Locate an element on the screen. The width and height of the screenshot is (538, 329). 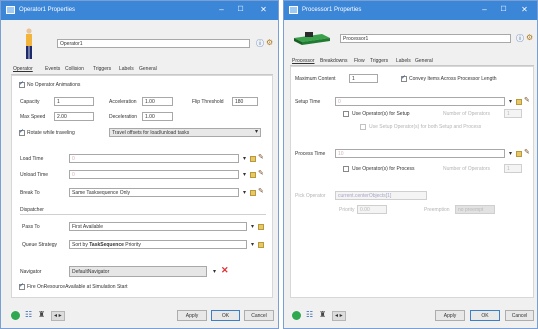
break-to-code-icon is located at coordinates (253, 193).